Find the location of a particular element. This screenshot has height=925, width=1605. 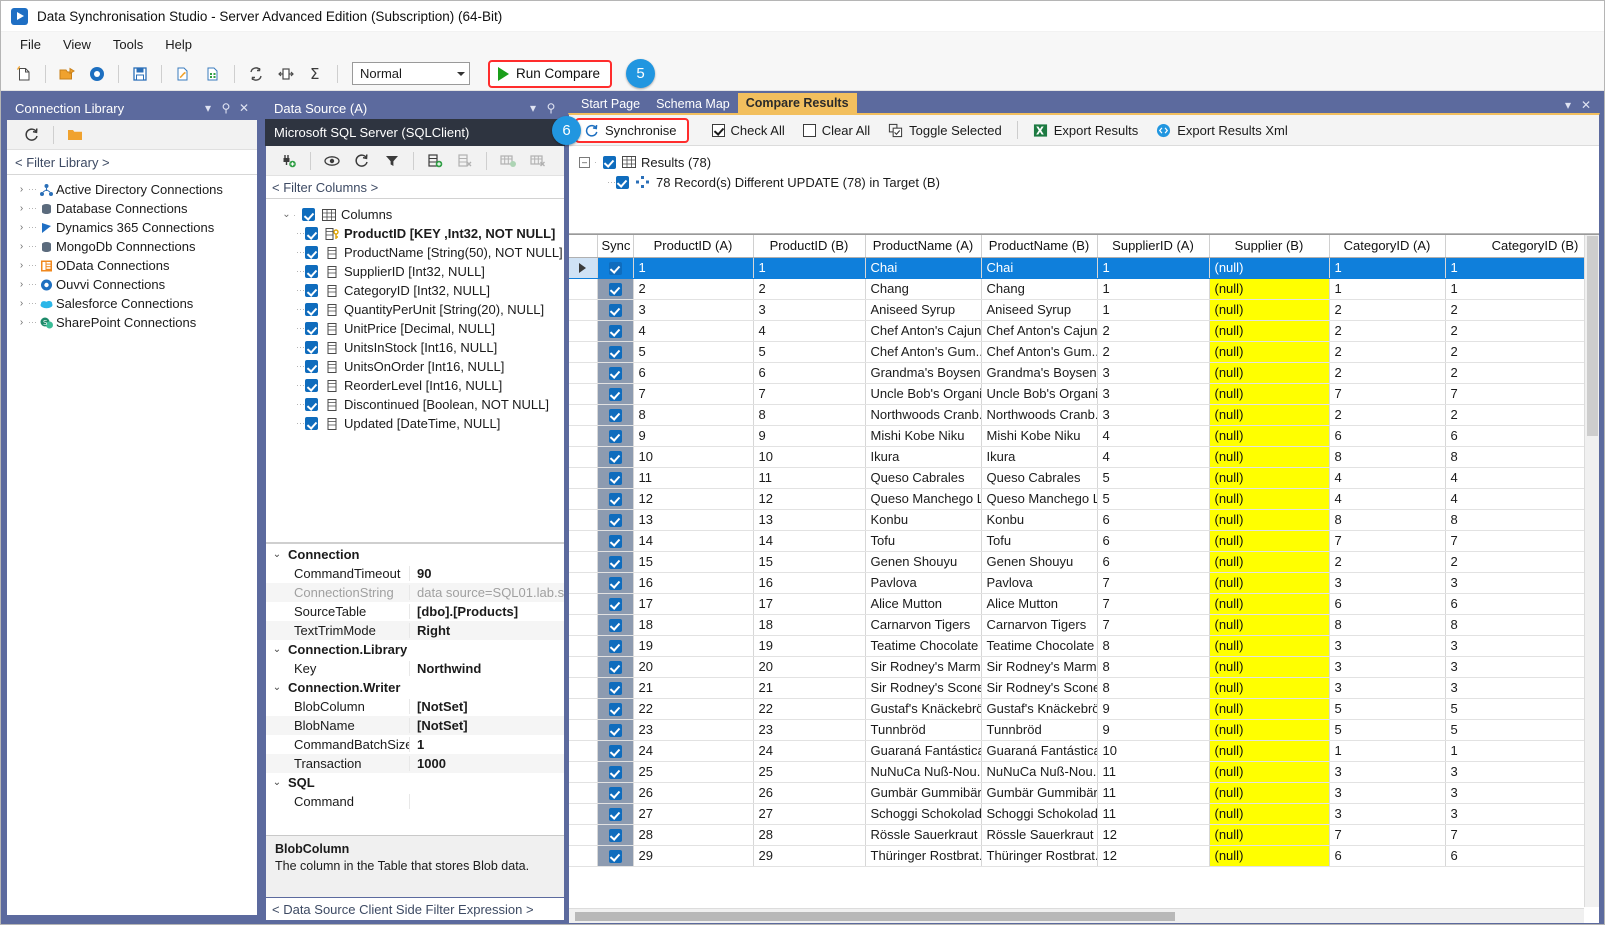

collapse-box-icon: – is located at coordinates (584, 162).